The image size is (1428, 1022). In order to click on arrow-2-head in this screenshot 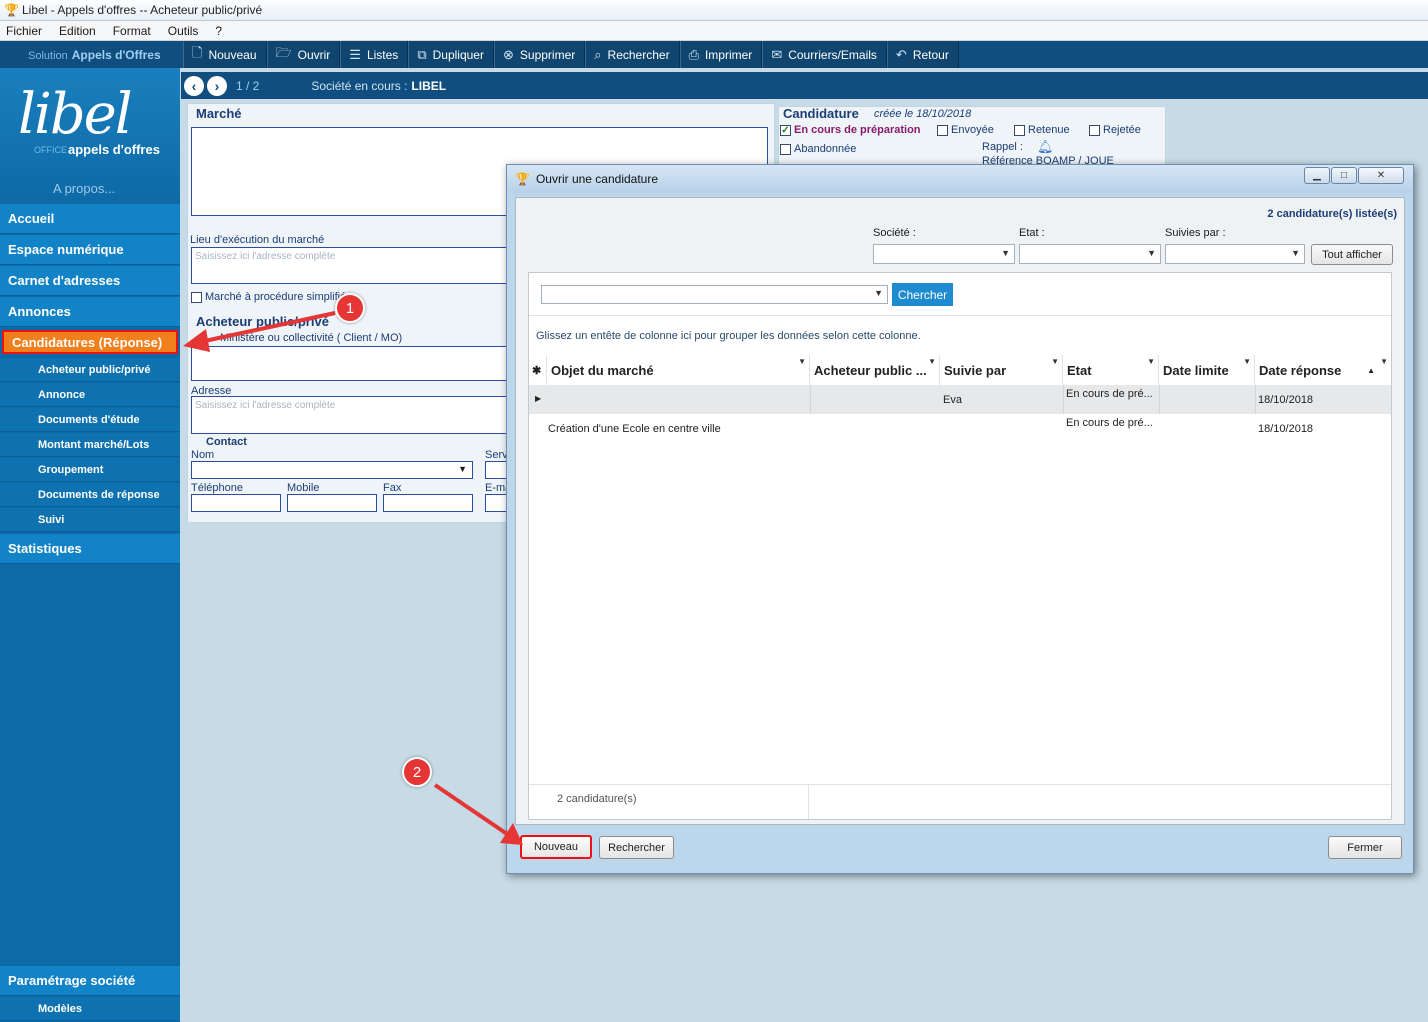, I will do `click(511, 834)`.